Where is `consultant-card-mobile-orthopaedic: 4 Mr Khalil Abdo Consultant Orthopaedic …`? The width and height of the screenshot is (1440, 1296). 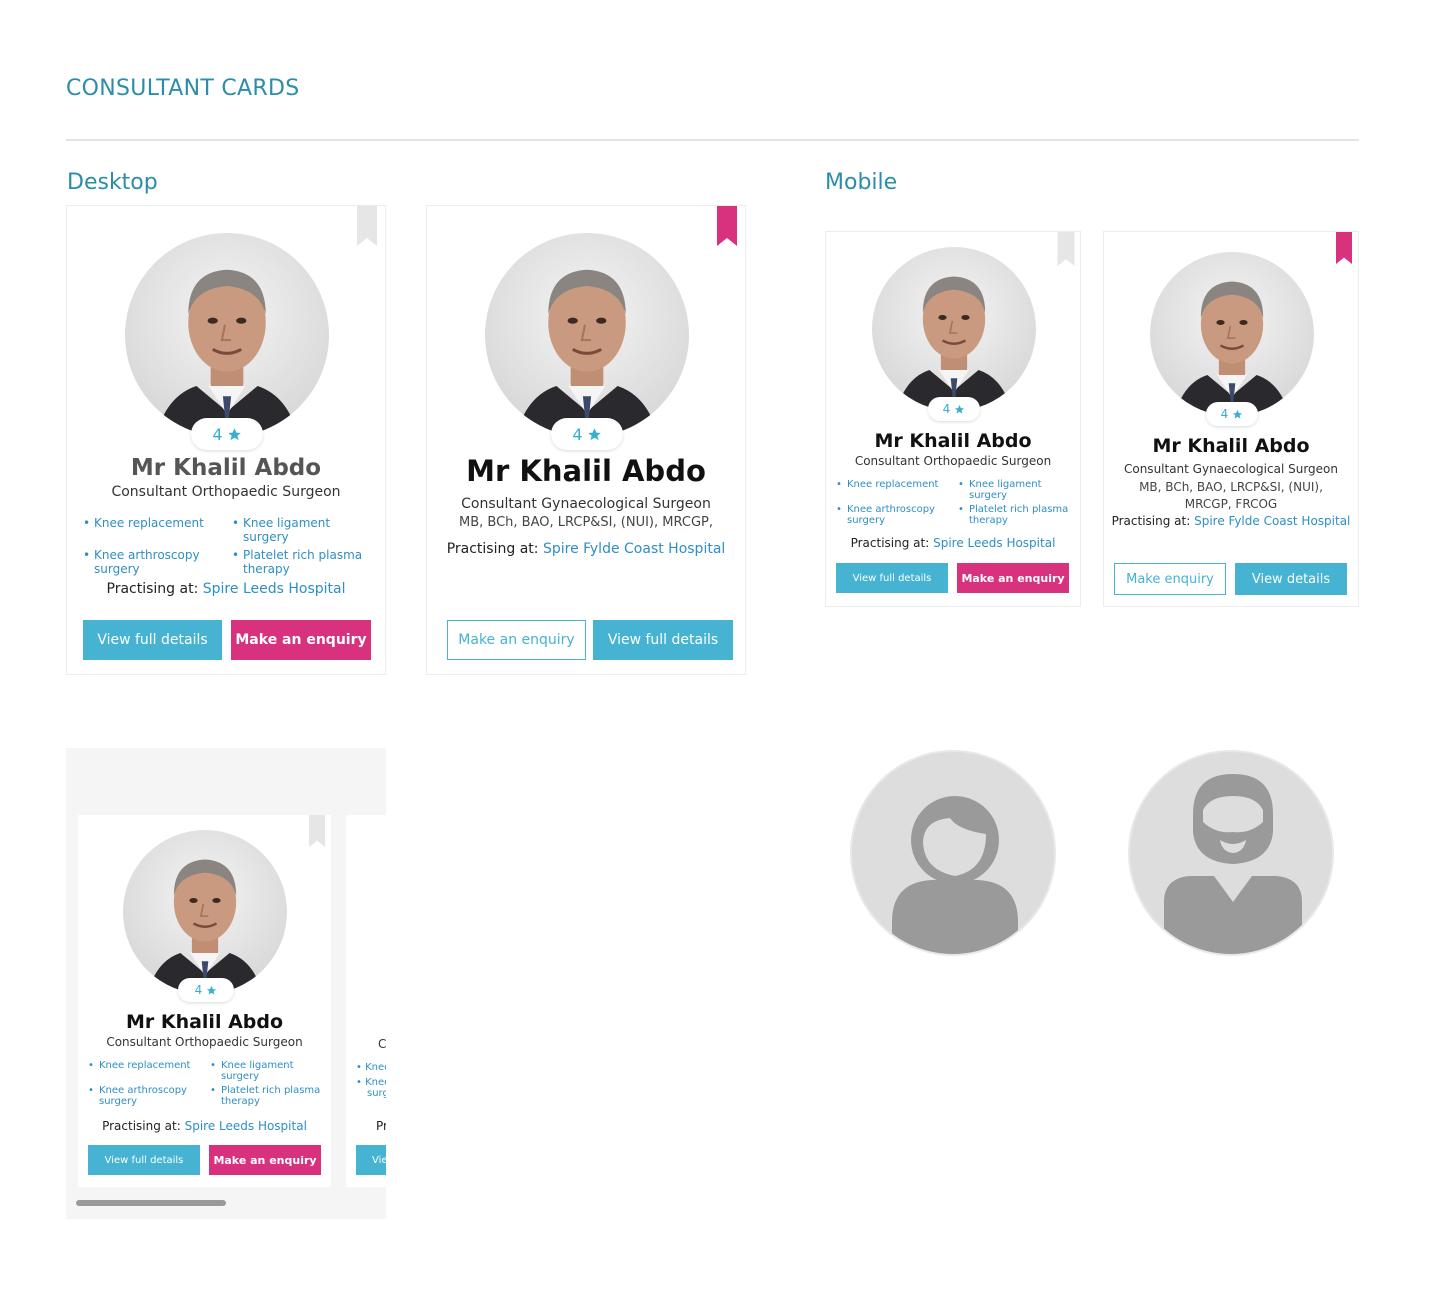
consultant-card-mobile-orthopaedic: 4 Mr Khalil Abdo Consultant Orthopaedic … is located at coordinates (953, 419).